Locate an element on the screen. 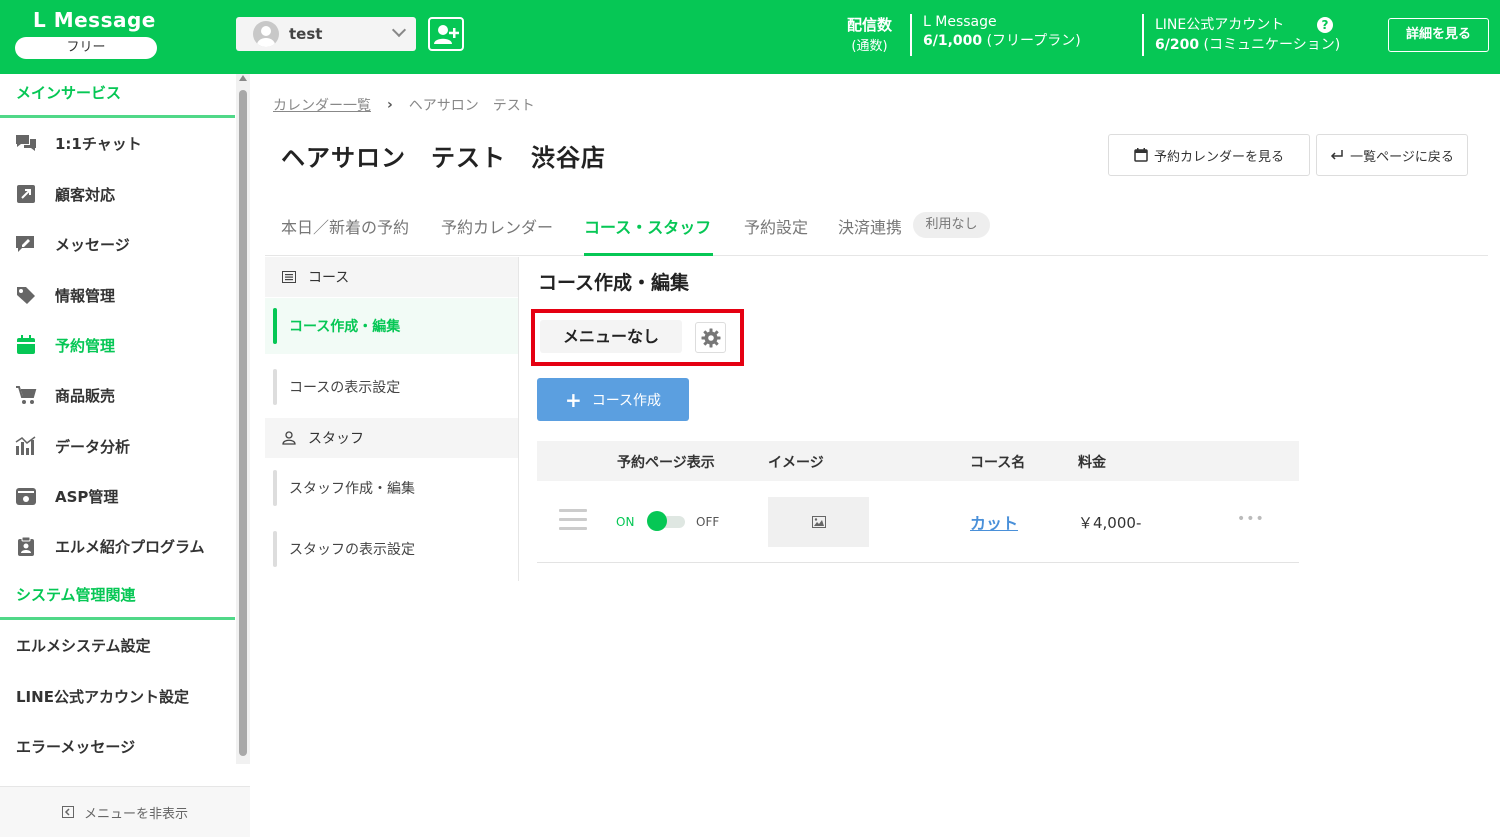  scroll-up-icon is located at coordinates (243, 78).